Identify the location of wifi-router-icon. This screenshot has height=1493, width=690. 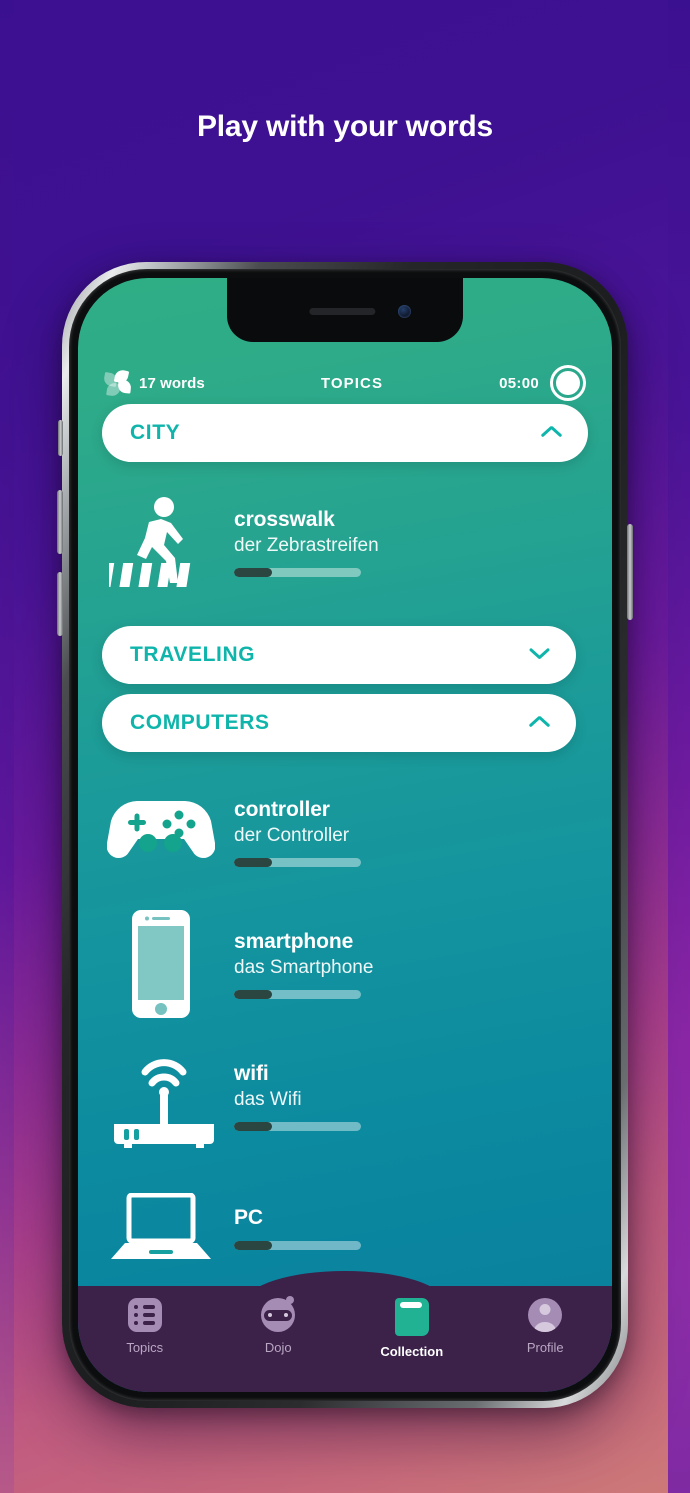
(161, 1097).